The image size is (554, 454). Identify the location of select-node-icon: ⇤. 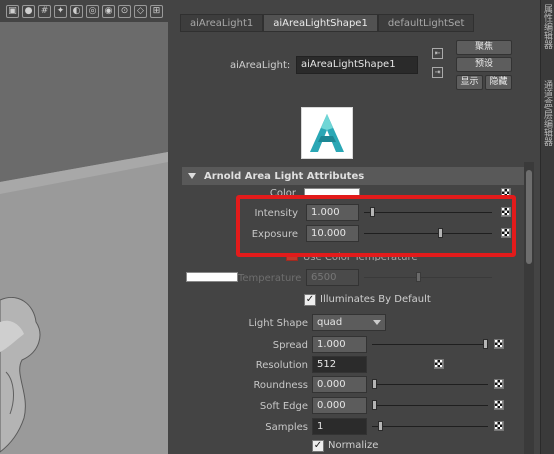
(437, 53).